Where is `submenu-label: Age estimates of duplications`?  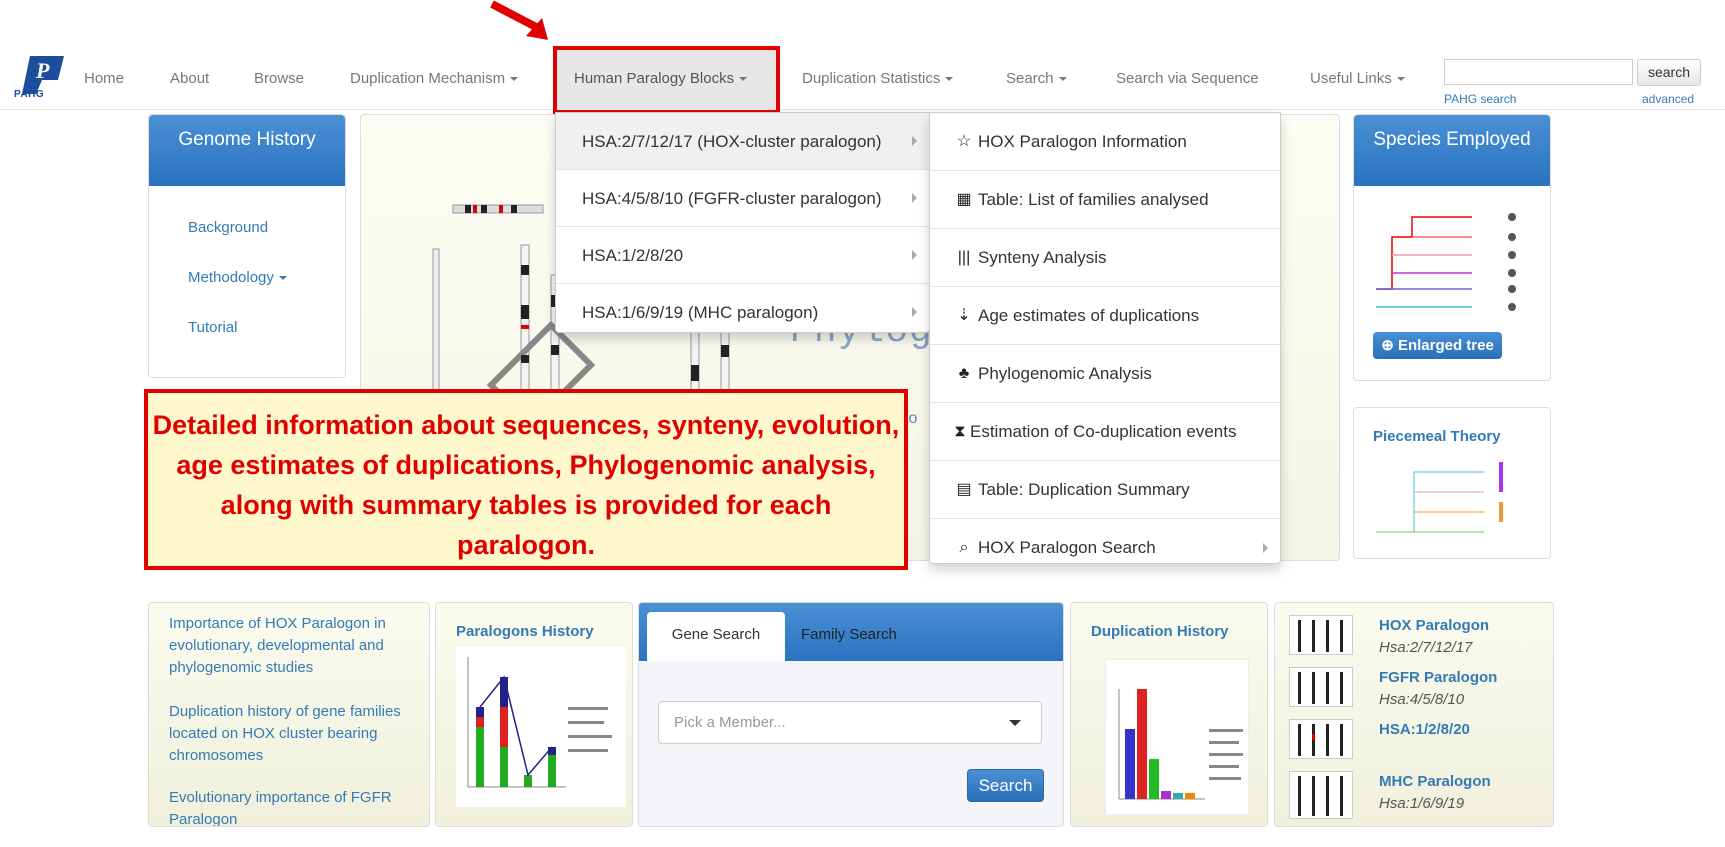
submenu-label: Age estimates of duplications is located at coordinates (1089, 315).